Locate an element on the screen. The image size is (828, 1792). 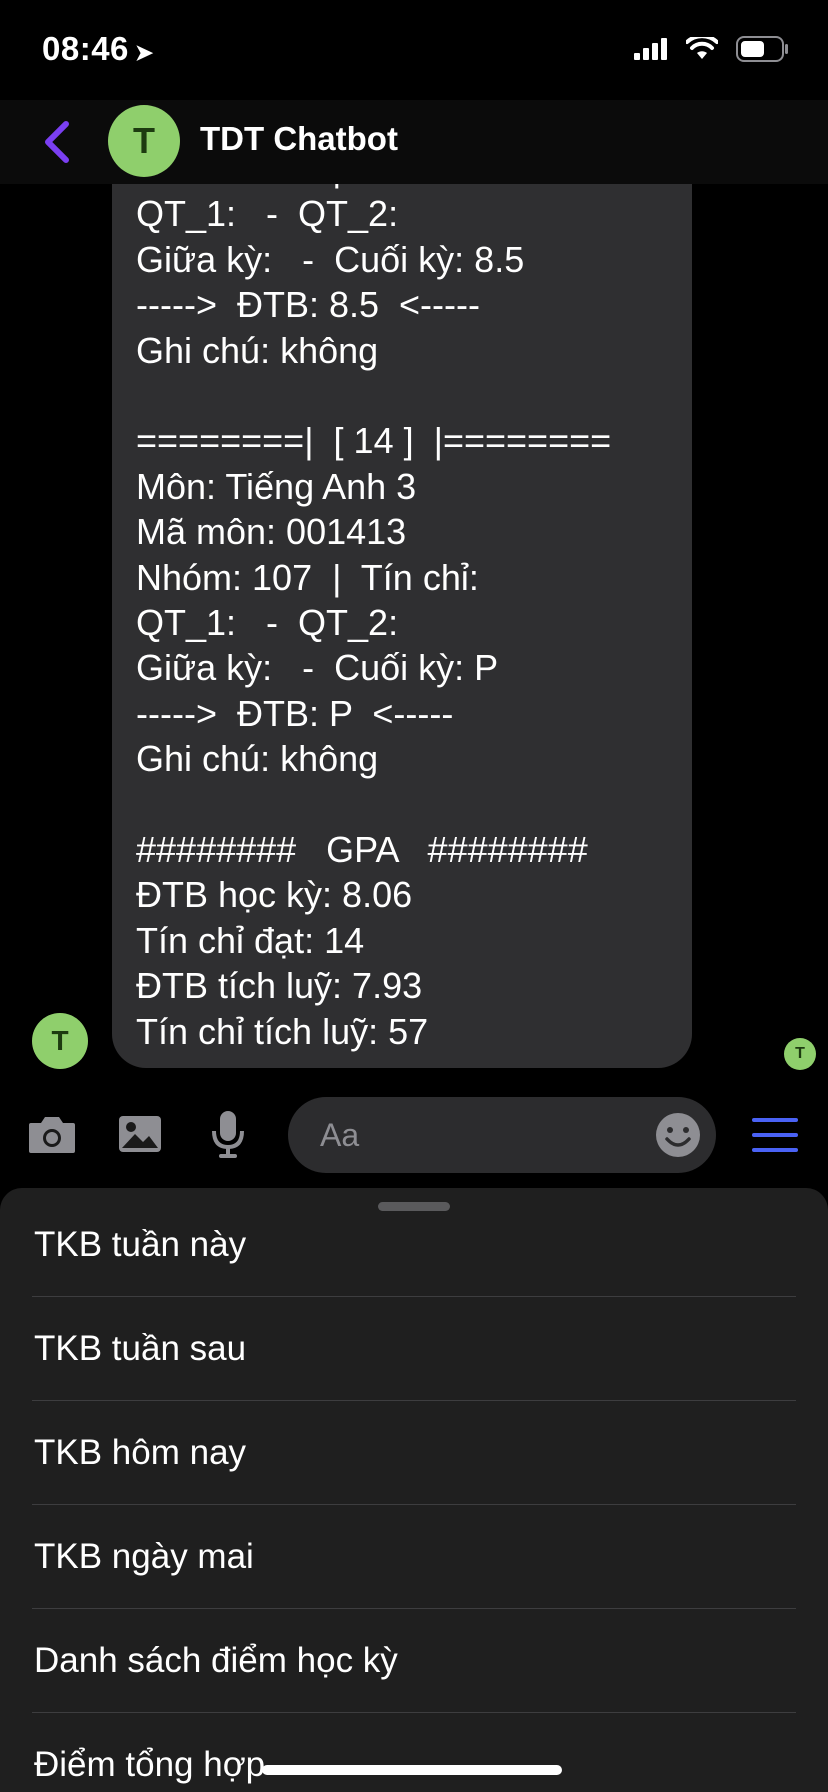
microphone-icon is located at coordinates (228, 1134).